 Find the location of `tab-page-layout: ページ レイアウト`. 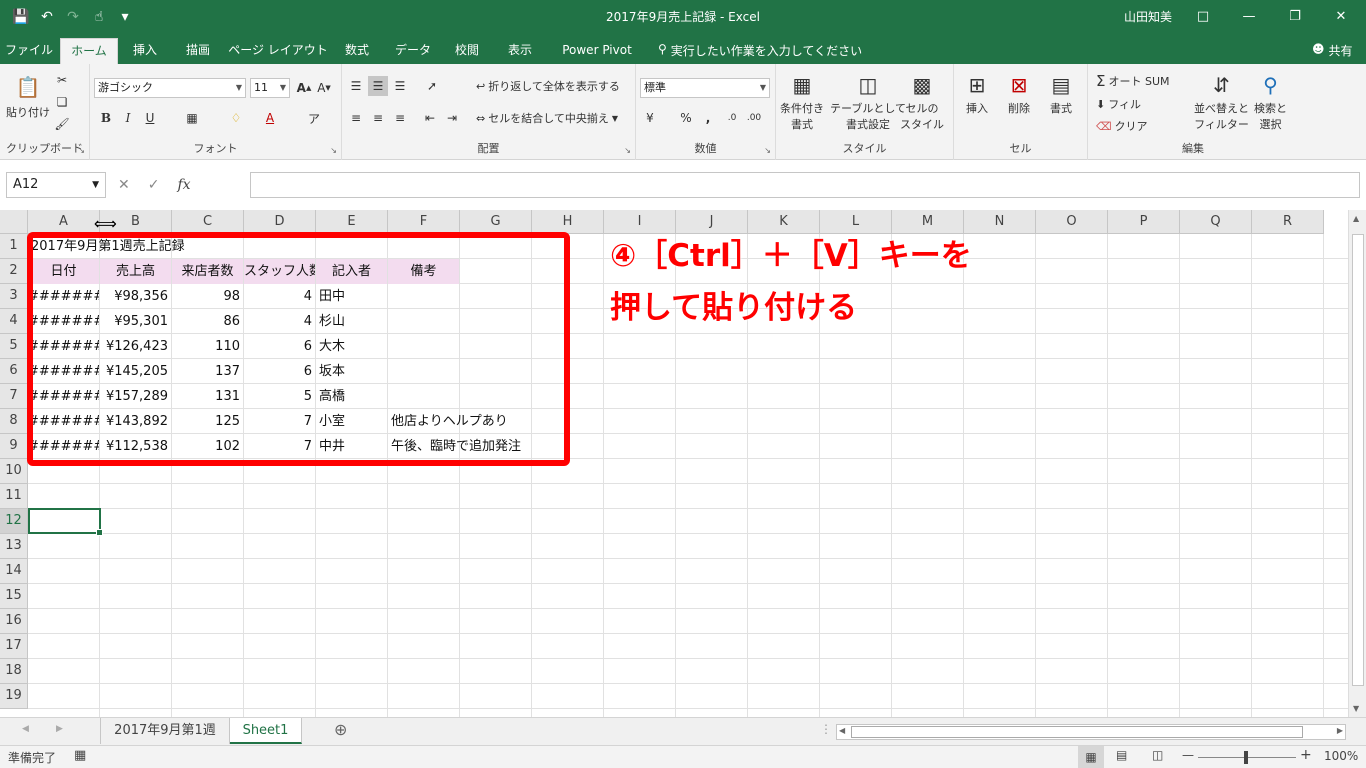

tab-page-layout: ページ レイアウト is located at coordinates (278, 51).